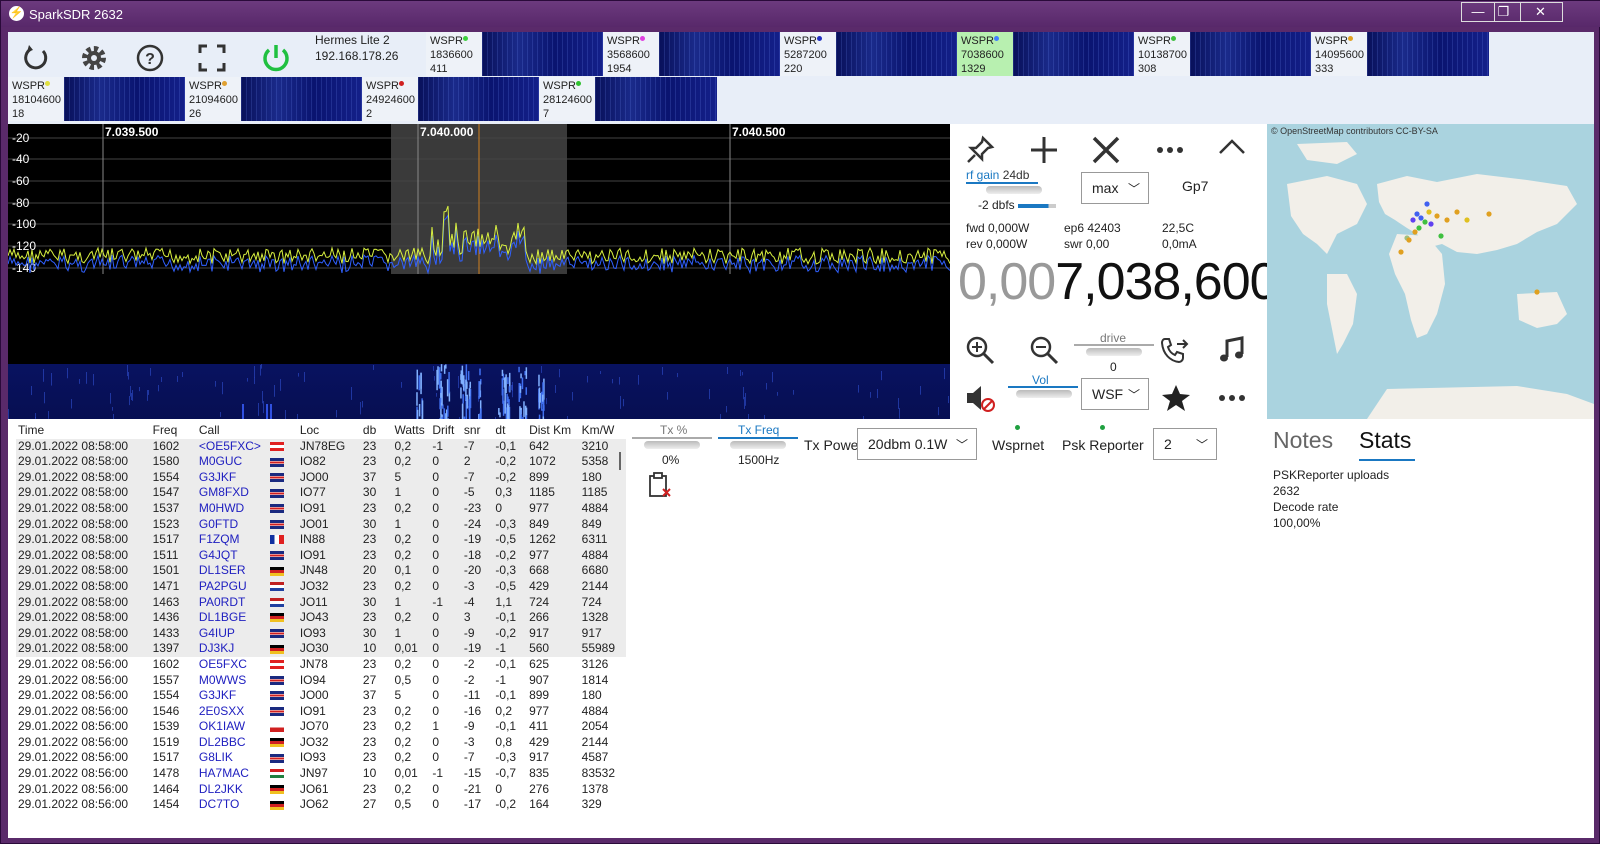 The image size is (1600, 844). I want to click on scrollbar-thumb, so click(620, 461).